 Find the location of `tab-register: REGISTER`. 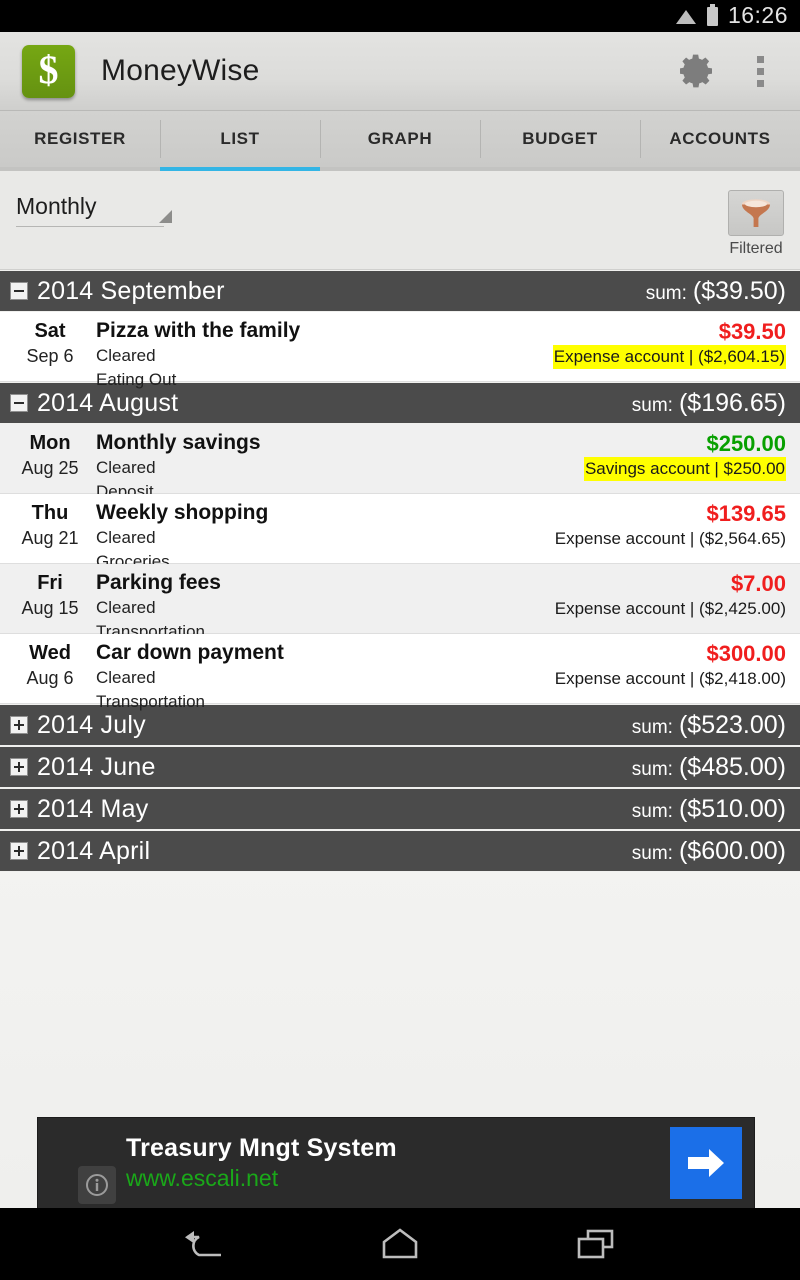

tab-register: REGISTER is located at coordinates (80, 139).